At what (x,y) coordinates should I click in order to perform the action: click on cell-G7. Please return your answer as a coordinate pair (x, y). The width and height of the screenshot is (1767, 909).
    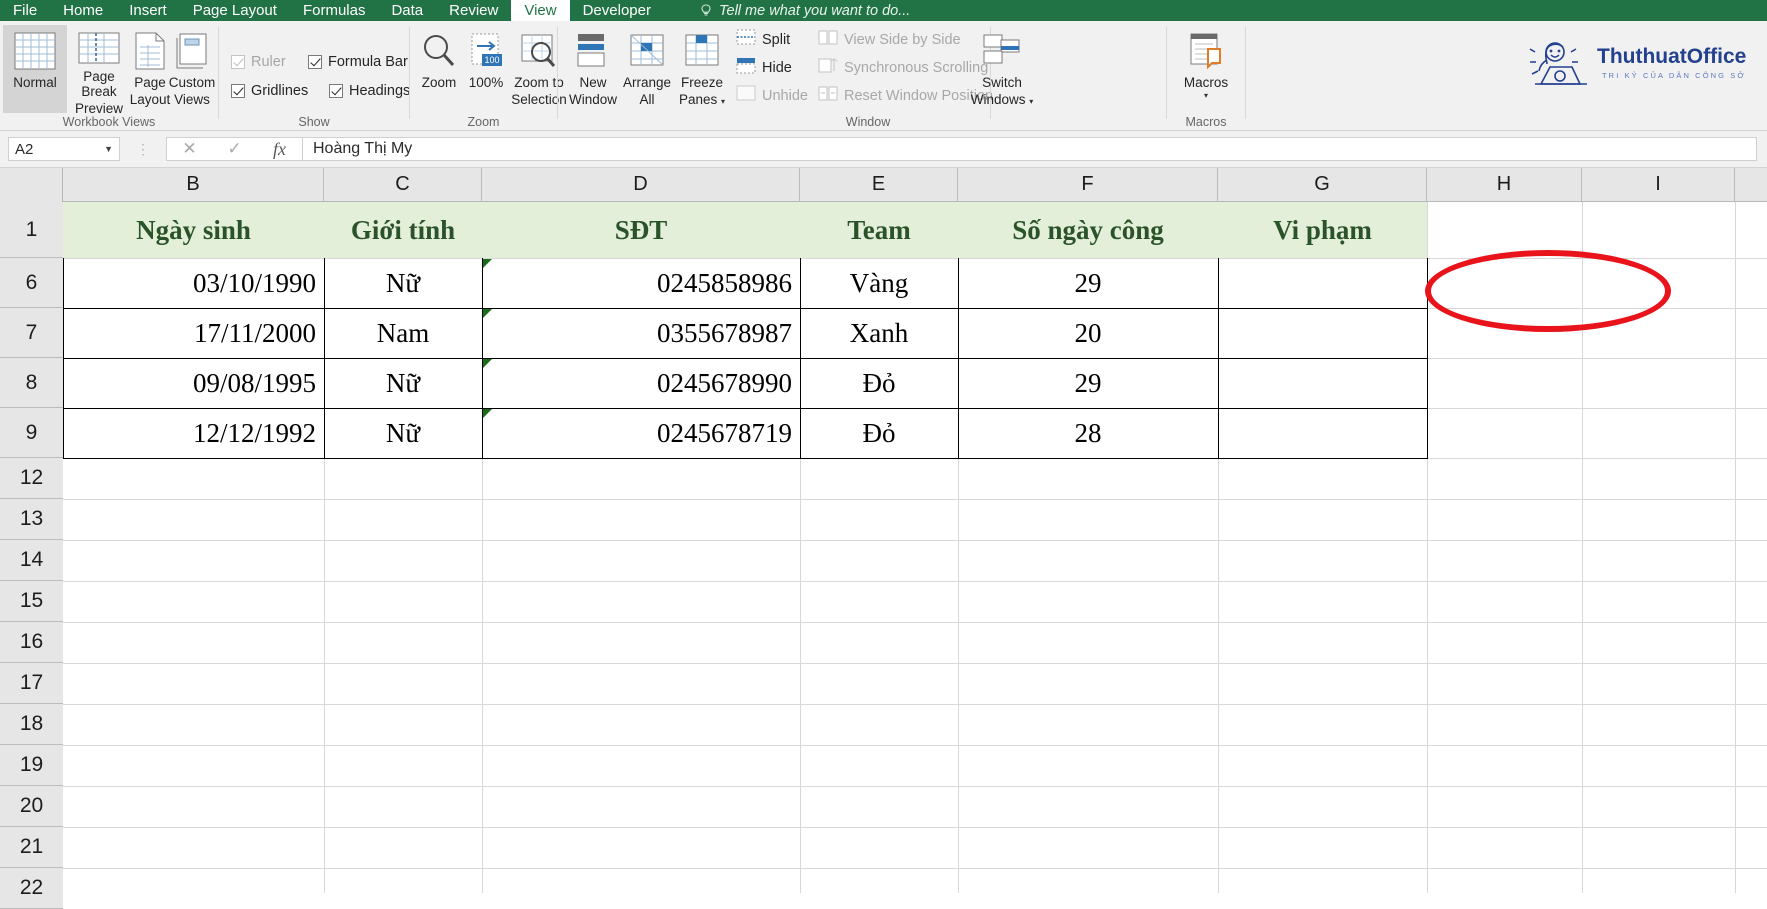
    Looking at the image, I should click on (1322, 333).